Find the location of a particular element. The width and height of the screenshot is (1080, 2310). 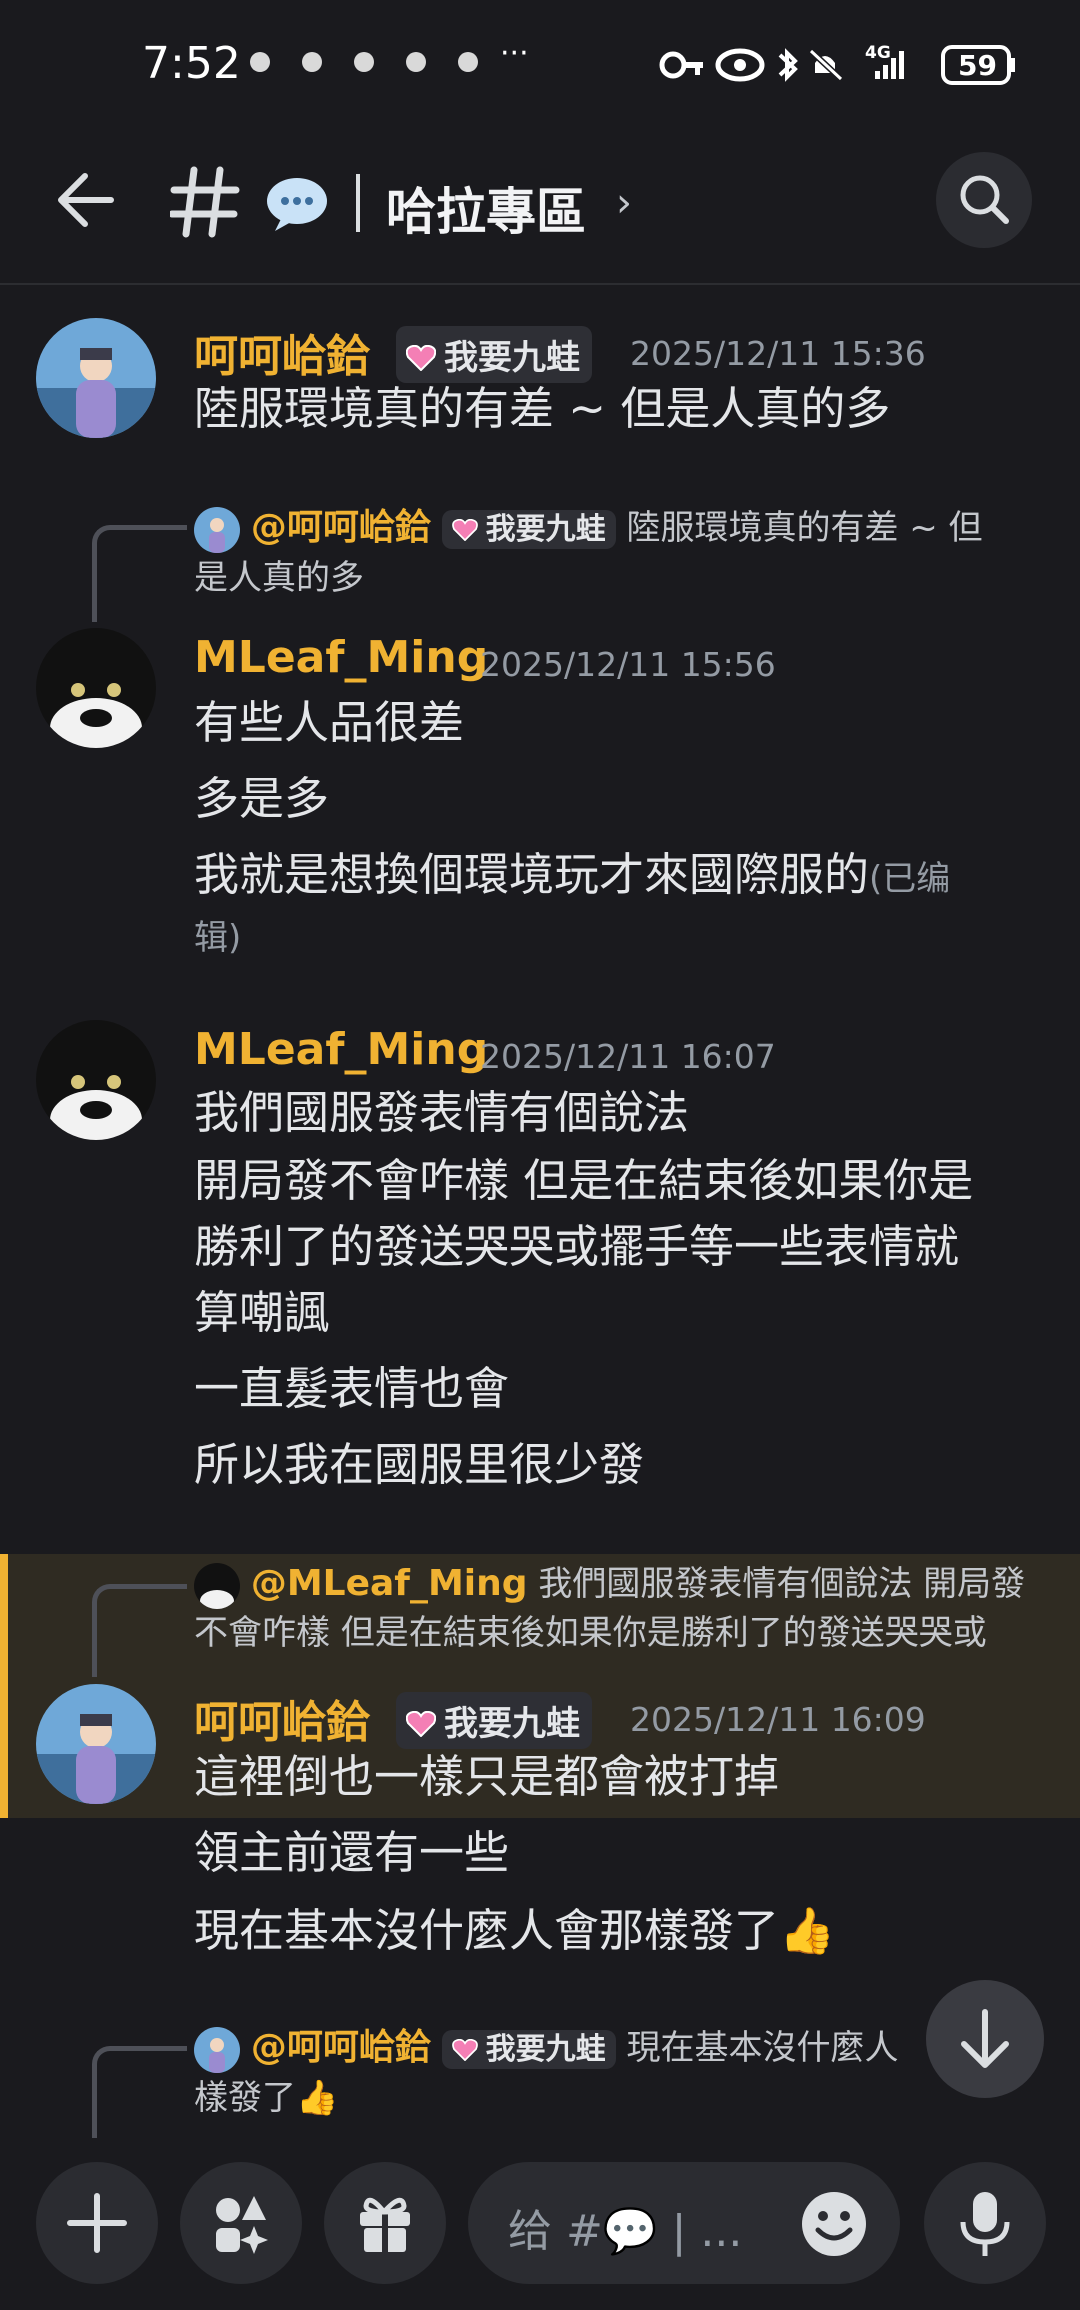

back-arrow-icon is located at coordinates (85, 200).